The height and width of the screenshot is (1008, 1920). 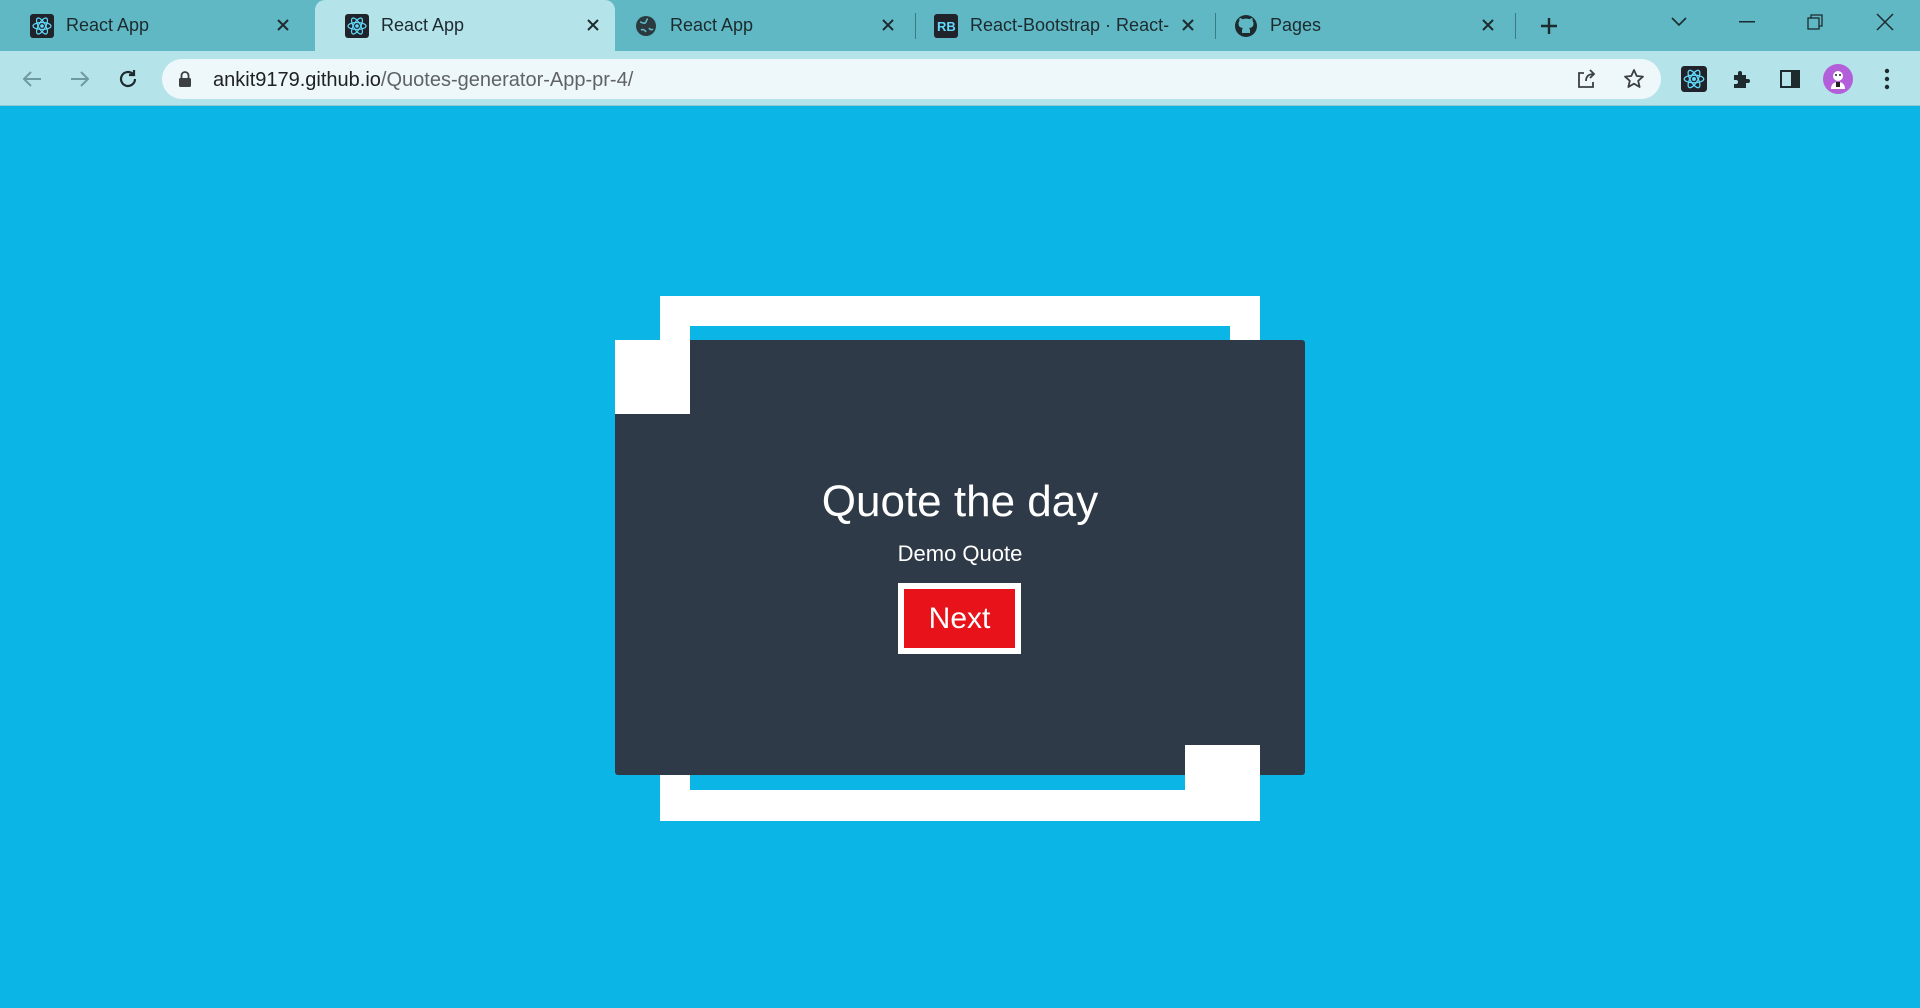 I want to click on tab-title: Pages, so click(x=1296, y=25).